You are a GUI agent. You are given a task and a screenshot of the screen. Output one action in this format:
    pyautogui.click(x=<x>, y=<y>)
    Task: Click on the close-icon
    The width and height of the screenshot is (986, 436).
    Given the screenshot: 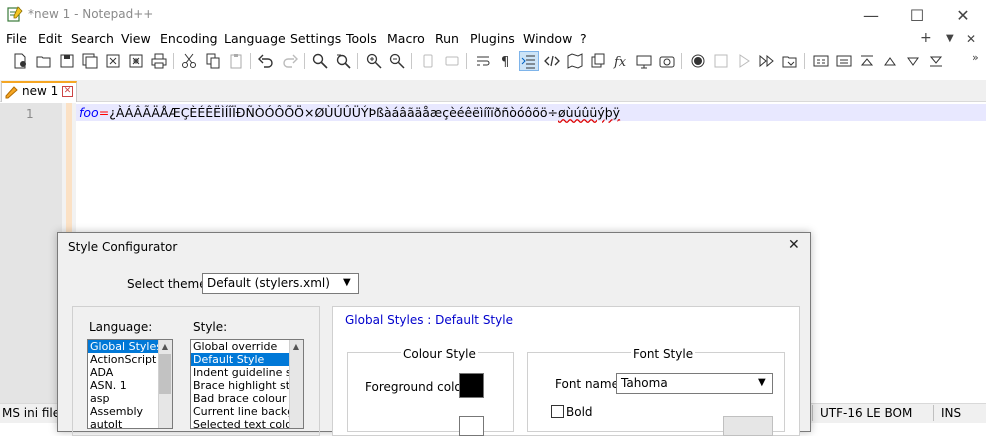 What is the action you would take?
    pyautogui.click(x=113, y=61)
    